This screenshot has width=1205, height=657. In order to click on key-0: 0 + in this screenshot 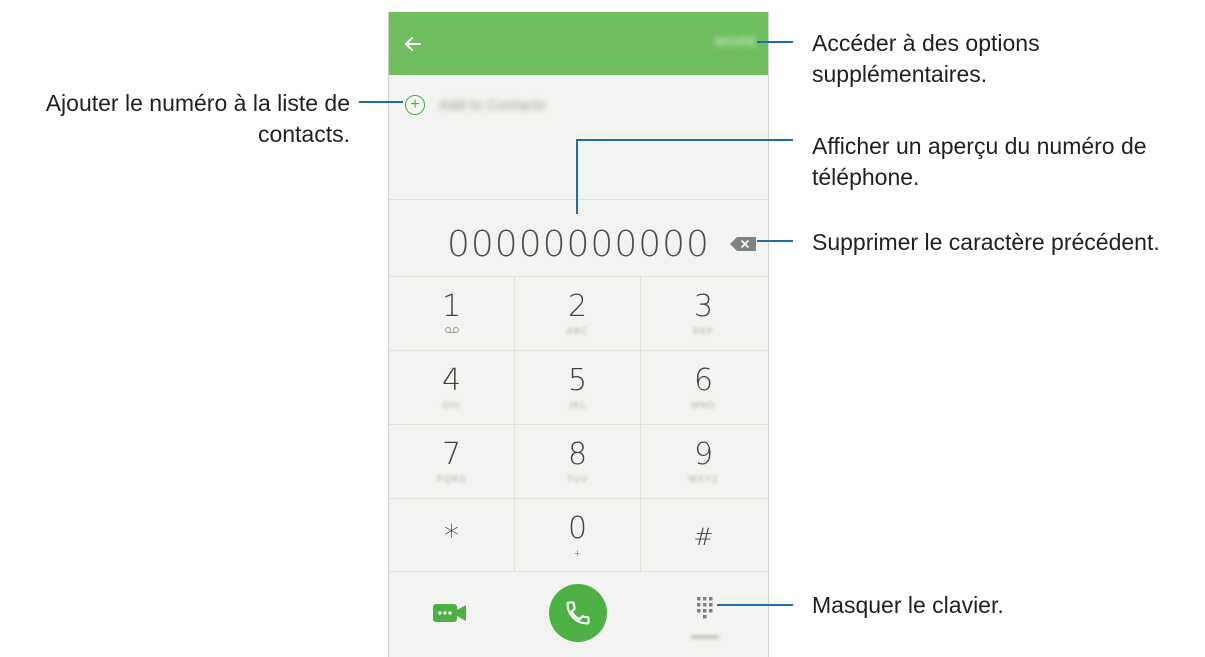, I will do `click(577, 535)`.